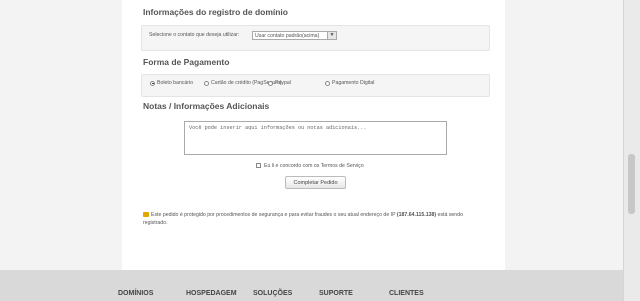 The image size is (640, 301). What do you see at coordinates (194, 35) in the screenshot?
I see `contact-select-label: Selecione o contato que deseja utilizar:` at bounding box center [194, 35].